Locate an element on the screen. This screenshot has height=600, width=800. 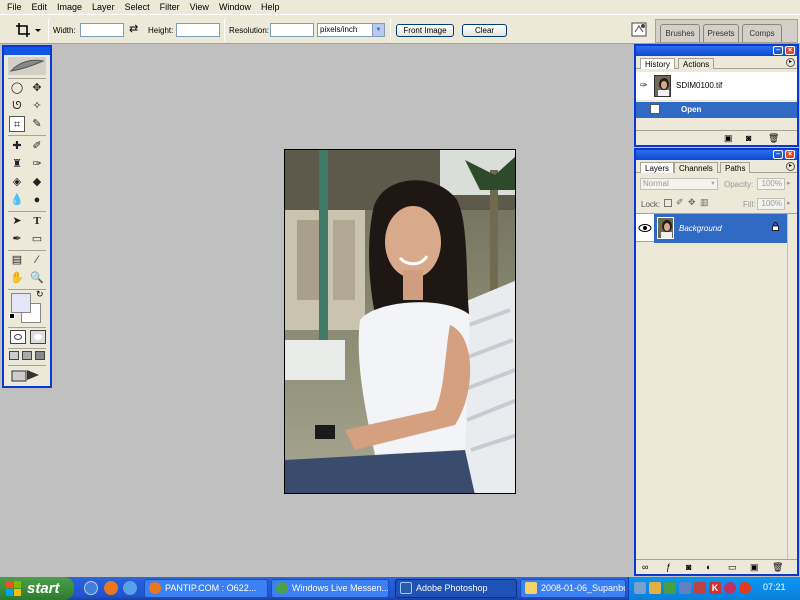
link-layers-icon: ∞ is located at coordinates (645, 567).